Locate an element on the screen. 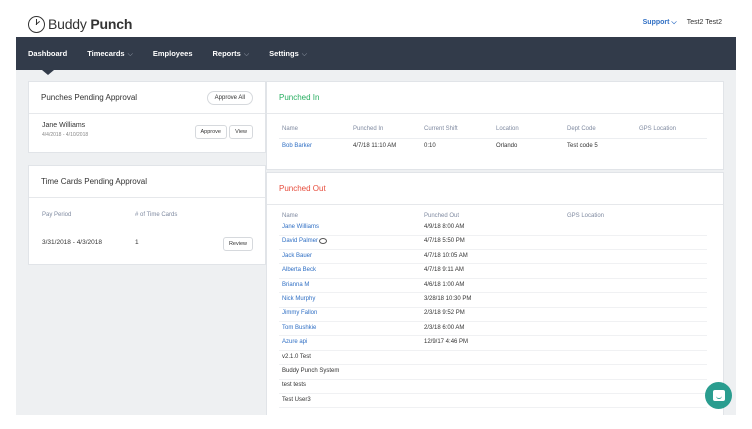 This screenshot has width=752, height=429. punched-in-time: 4/7/18 11:10 AM is located at coordinates (375, 146).